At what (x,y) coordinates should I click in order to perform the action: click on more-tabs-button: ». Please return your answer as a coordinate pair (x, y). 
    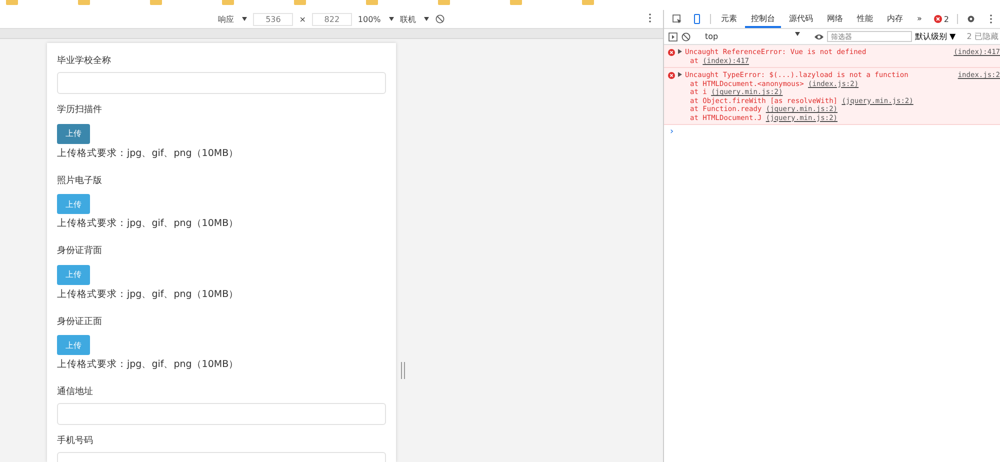
    Looking at the image, I should click on (919, 19).